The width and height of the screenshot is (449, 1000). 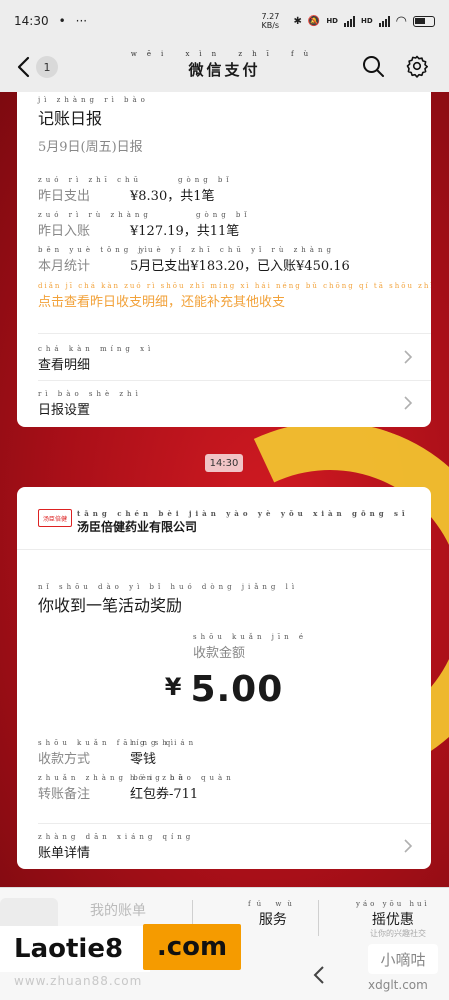 What do you see at coordinates (224, 463) in the screenshot?
I see `message-timestamp: 14:30` at bounding box center [224, 463].